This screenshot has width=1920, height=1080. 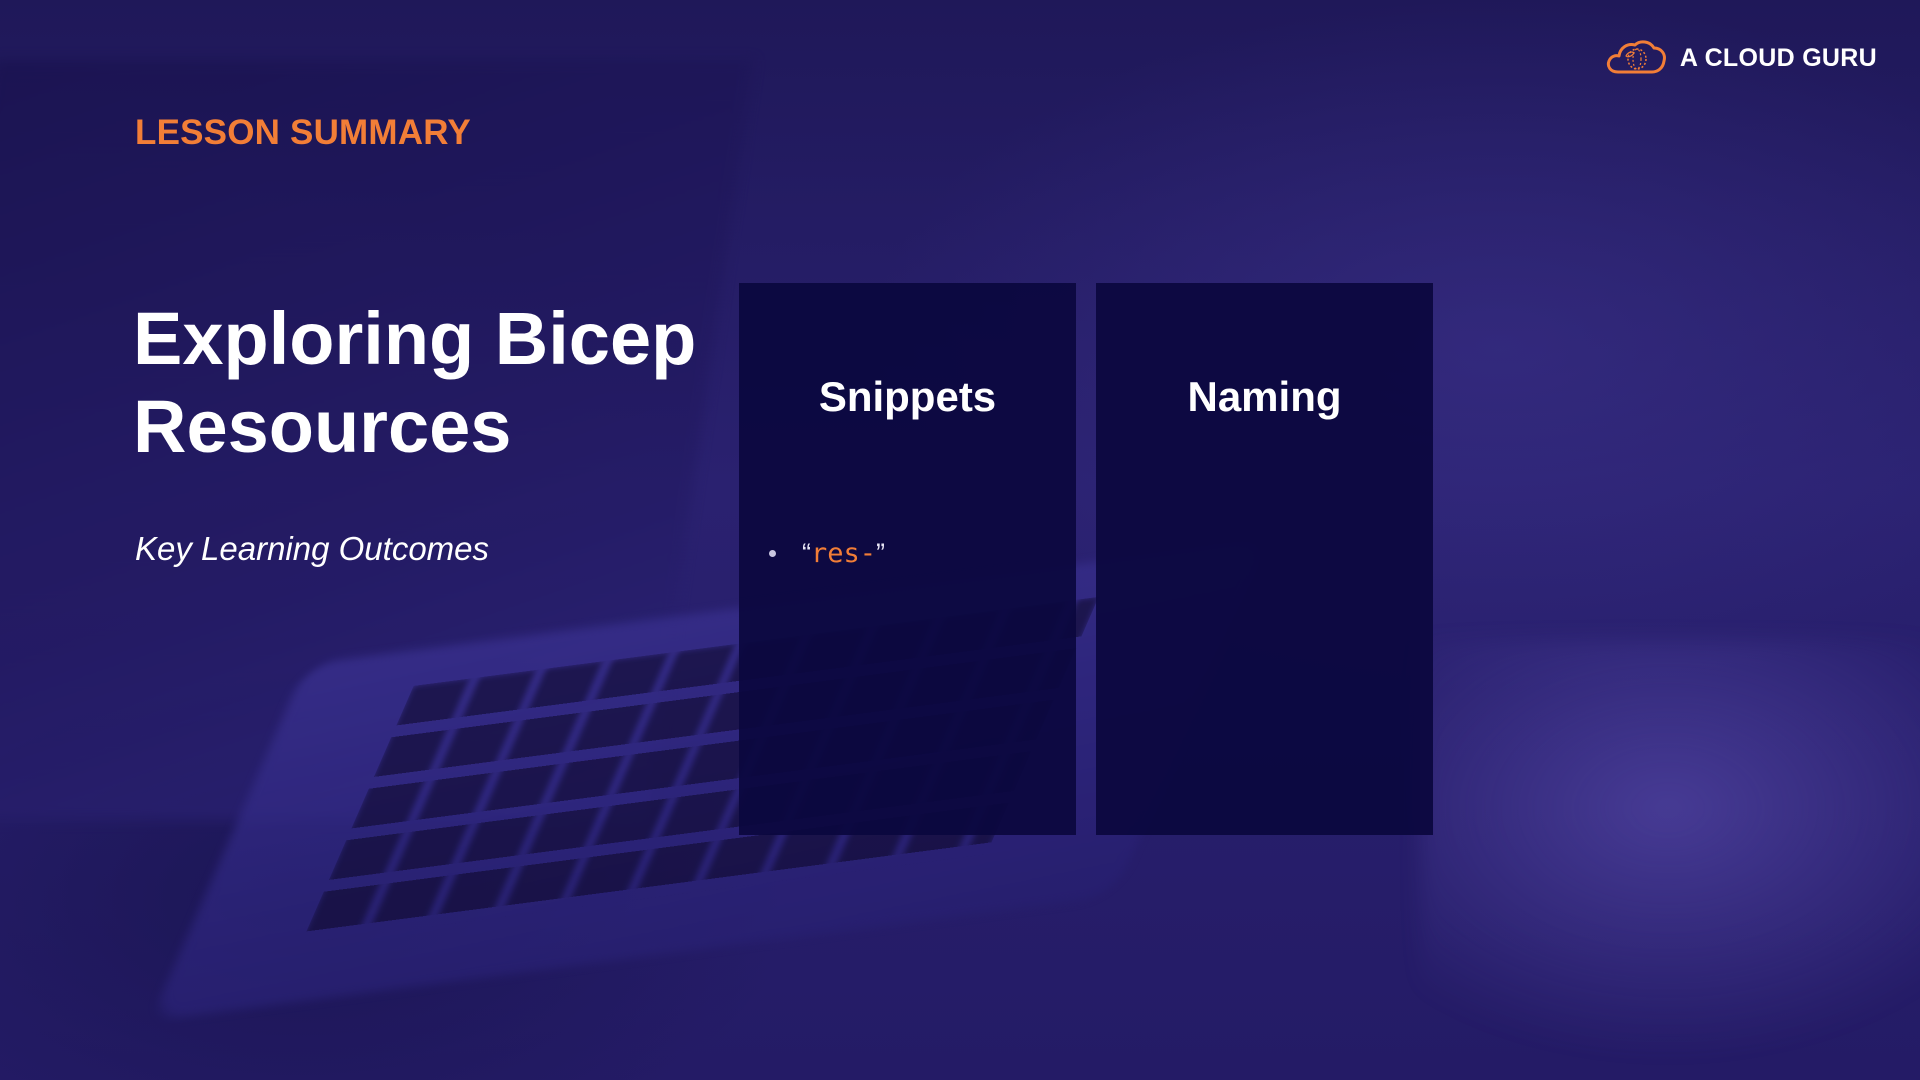 What do you see at coordinates (1670, 850) in the screenshot?
I see `hand-blur` at bounding box center [1670, 850].